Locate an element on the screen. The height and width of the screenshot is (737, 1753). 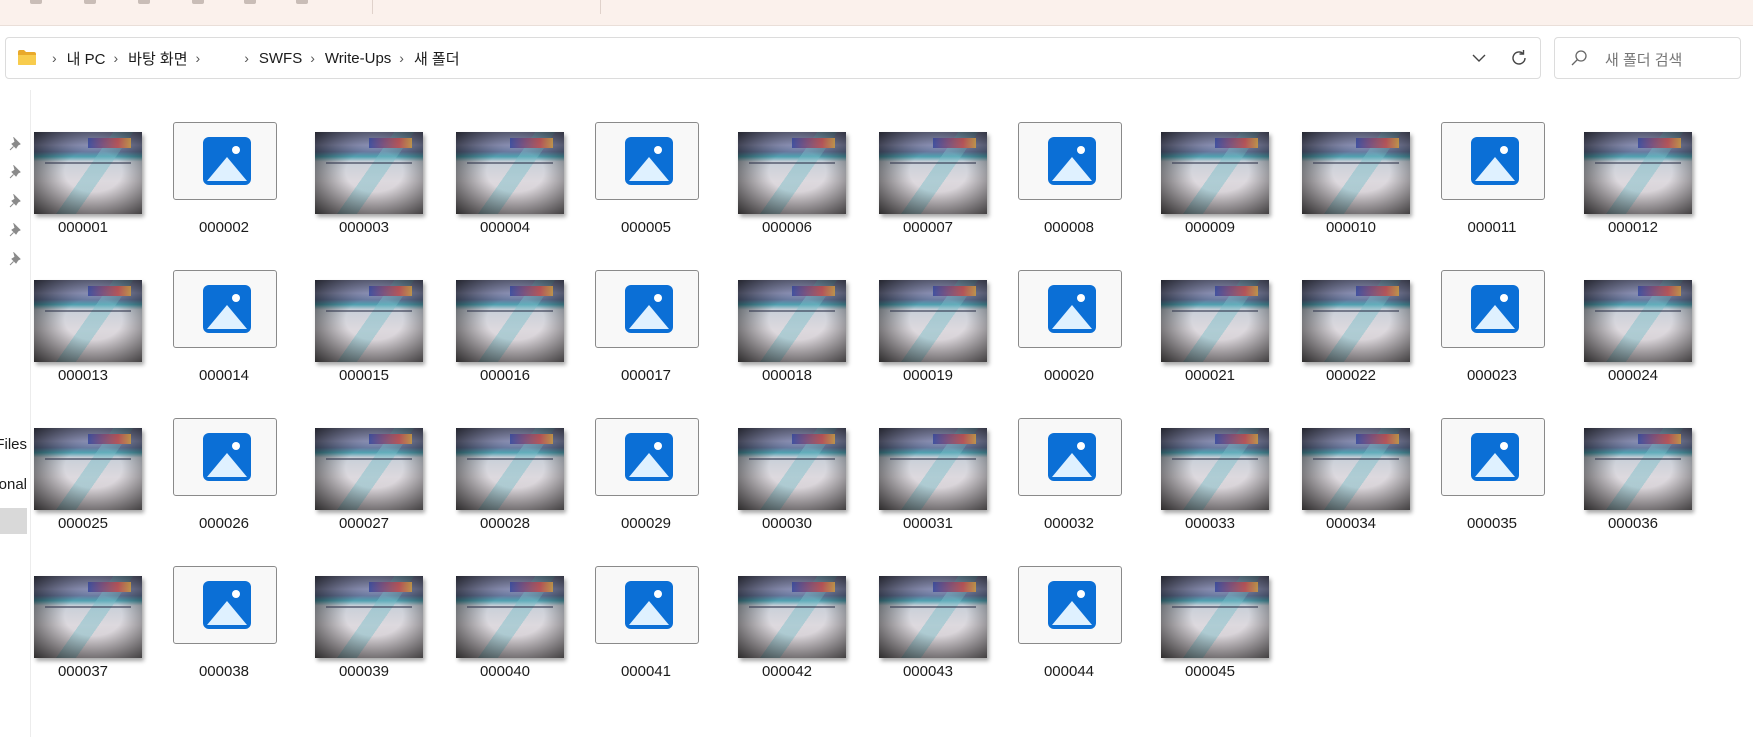
file-item: 000022 is located at coordinates (1351, 335).